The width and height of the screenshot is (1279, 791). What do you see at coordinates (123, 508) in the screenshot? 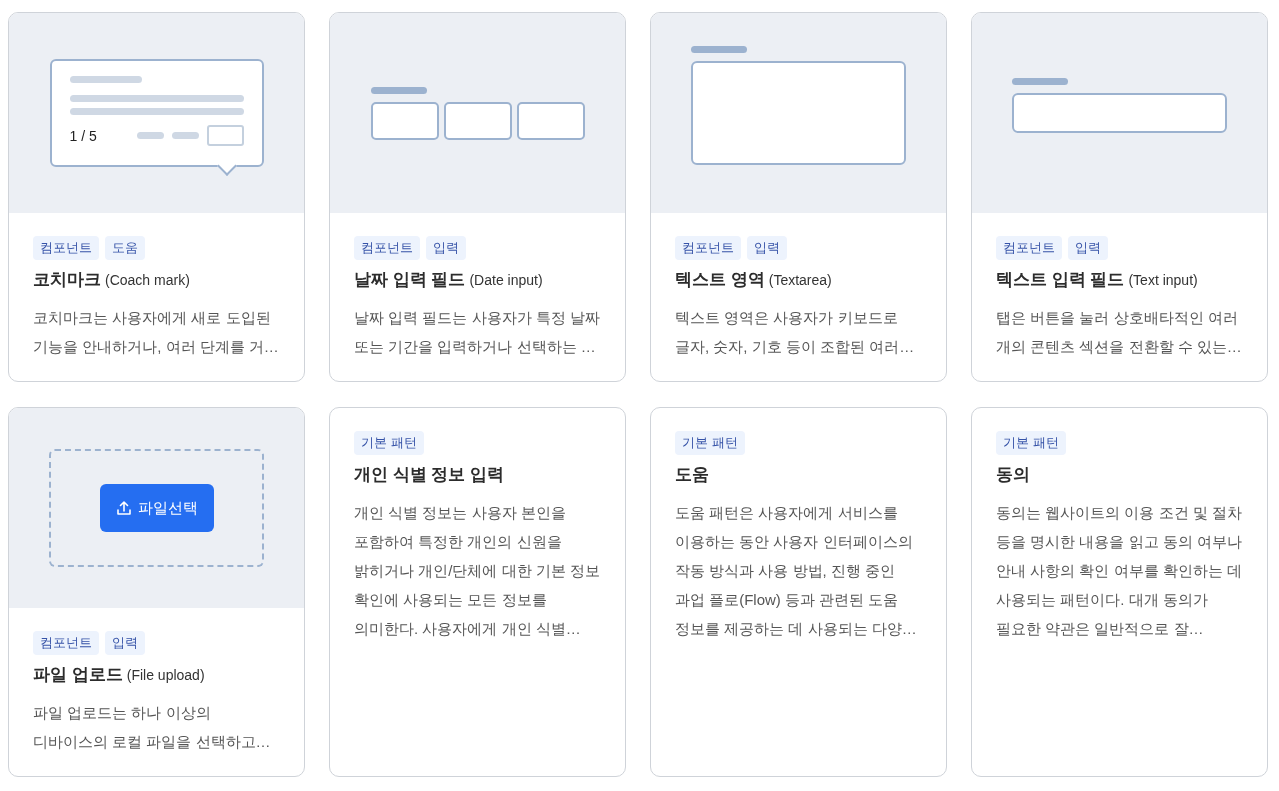
I see `upload-icon` at bounding box center [123, 508].